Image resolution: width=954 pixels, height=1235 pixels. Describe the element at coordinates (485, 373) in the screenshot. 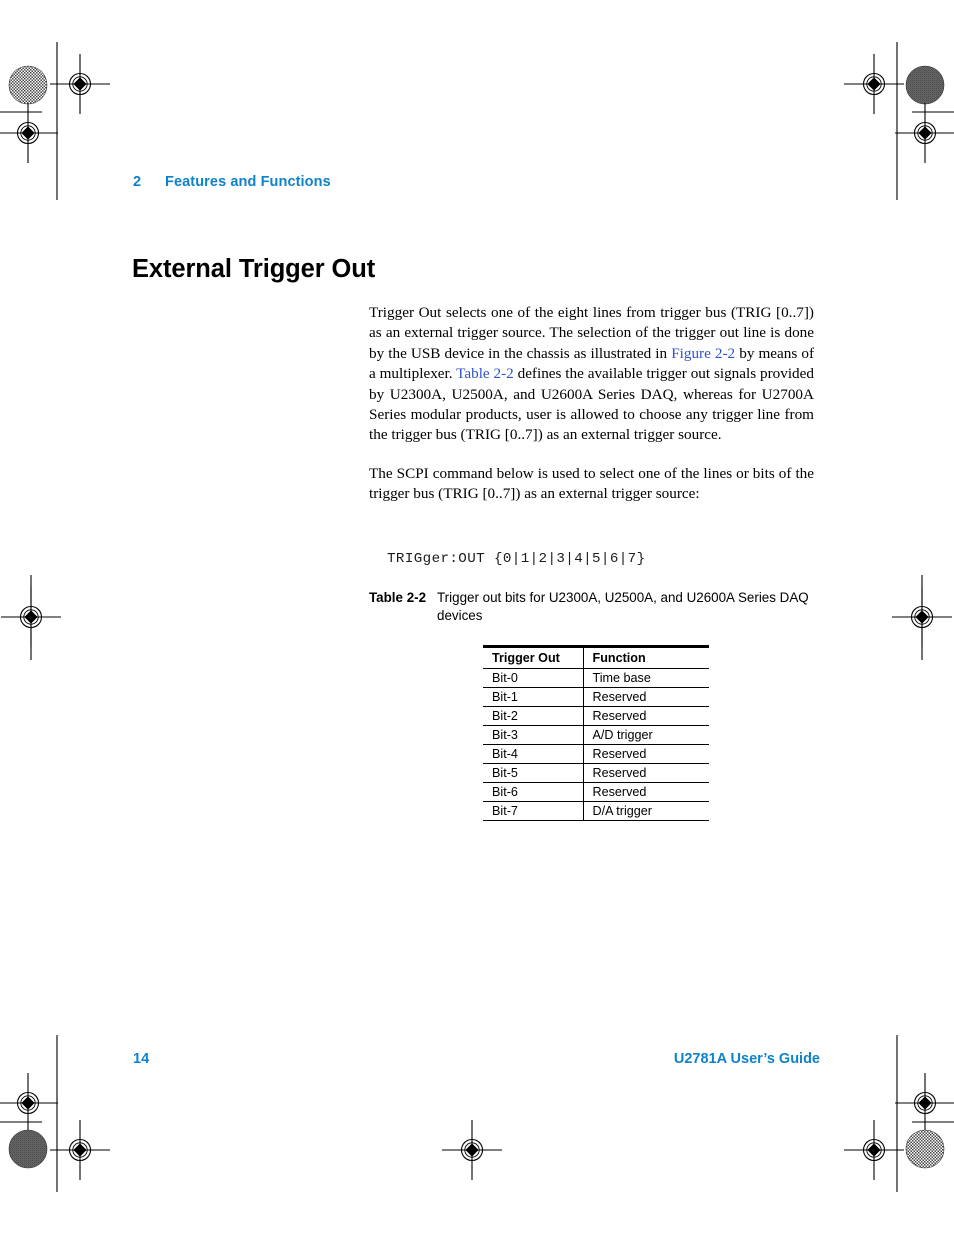

I see `cross-reference-table-2-2: Table 2-2` at that location.